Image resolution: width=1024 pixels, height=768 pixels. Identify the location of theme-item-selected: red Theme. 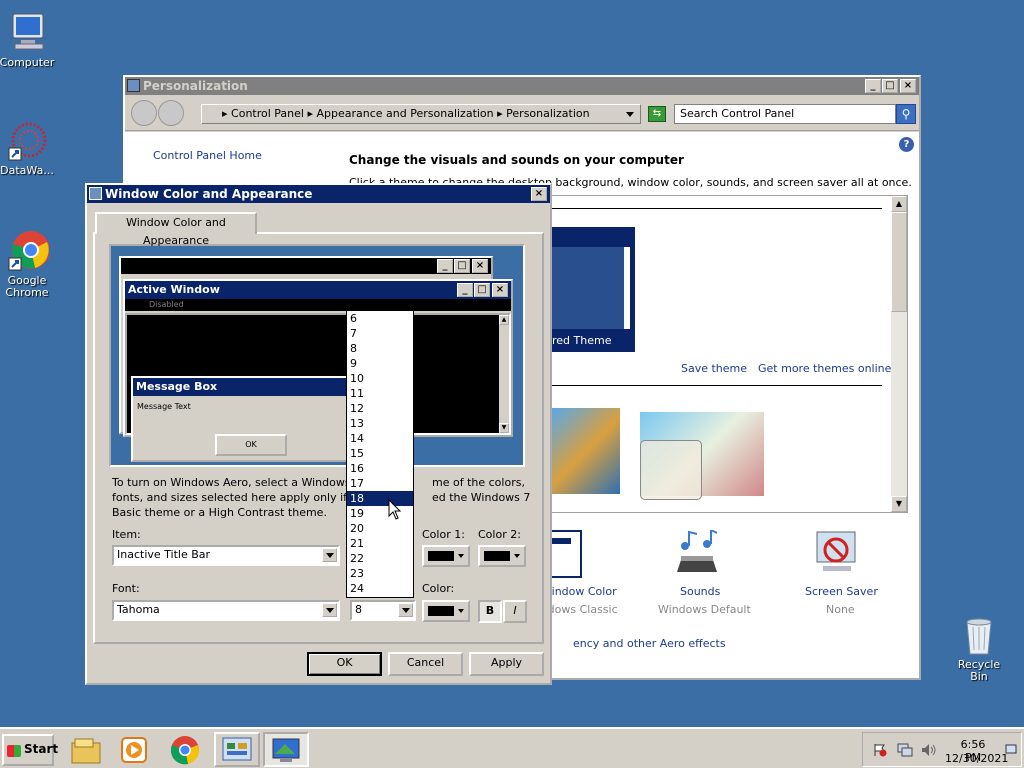
(593, 289).